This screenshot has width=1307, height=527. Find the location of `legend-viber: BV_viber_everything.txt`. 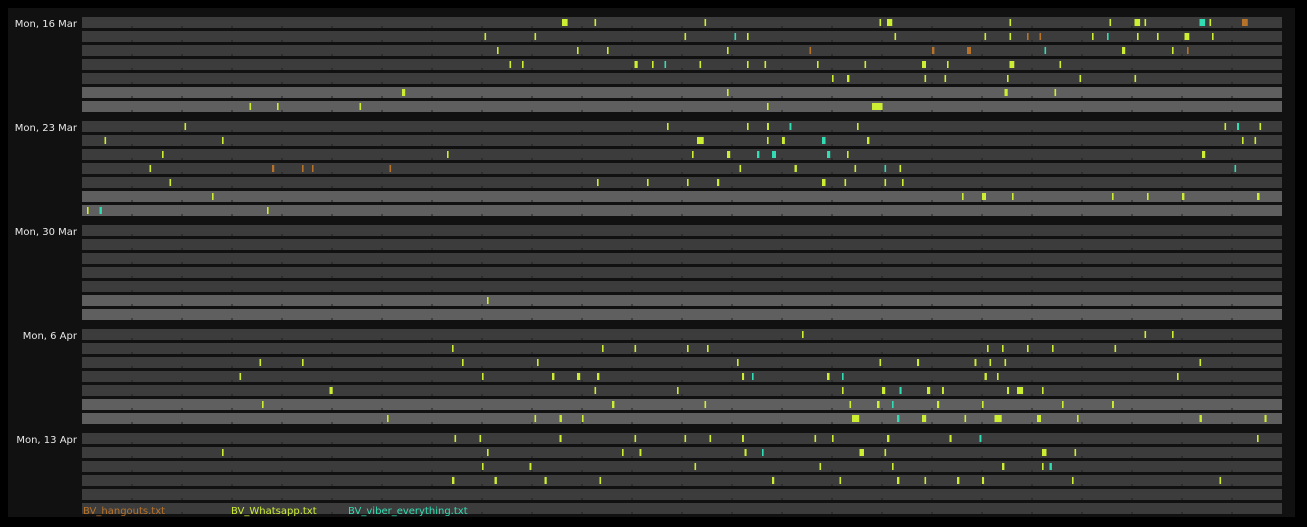

legend-viber: BV_viber_everything.txt is located at coordinates (408, 511).